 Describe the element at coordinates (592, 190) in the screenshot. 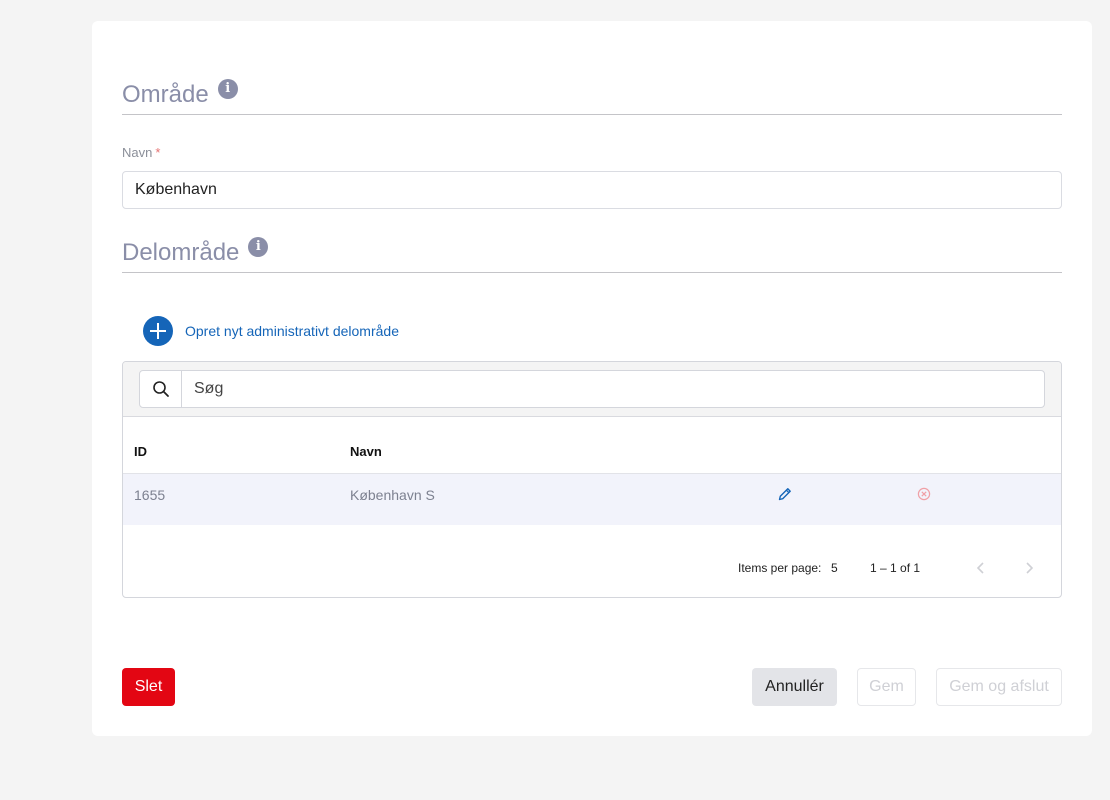

I see `name-input` at that location.